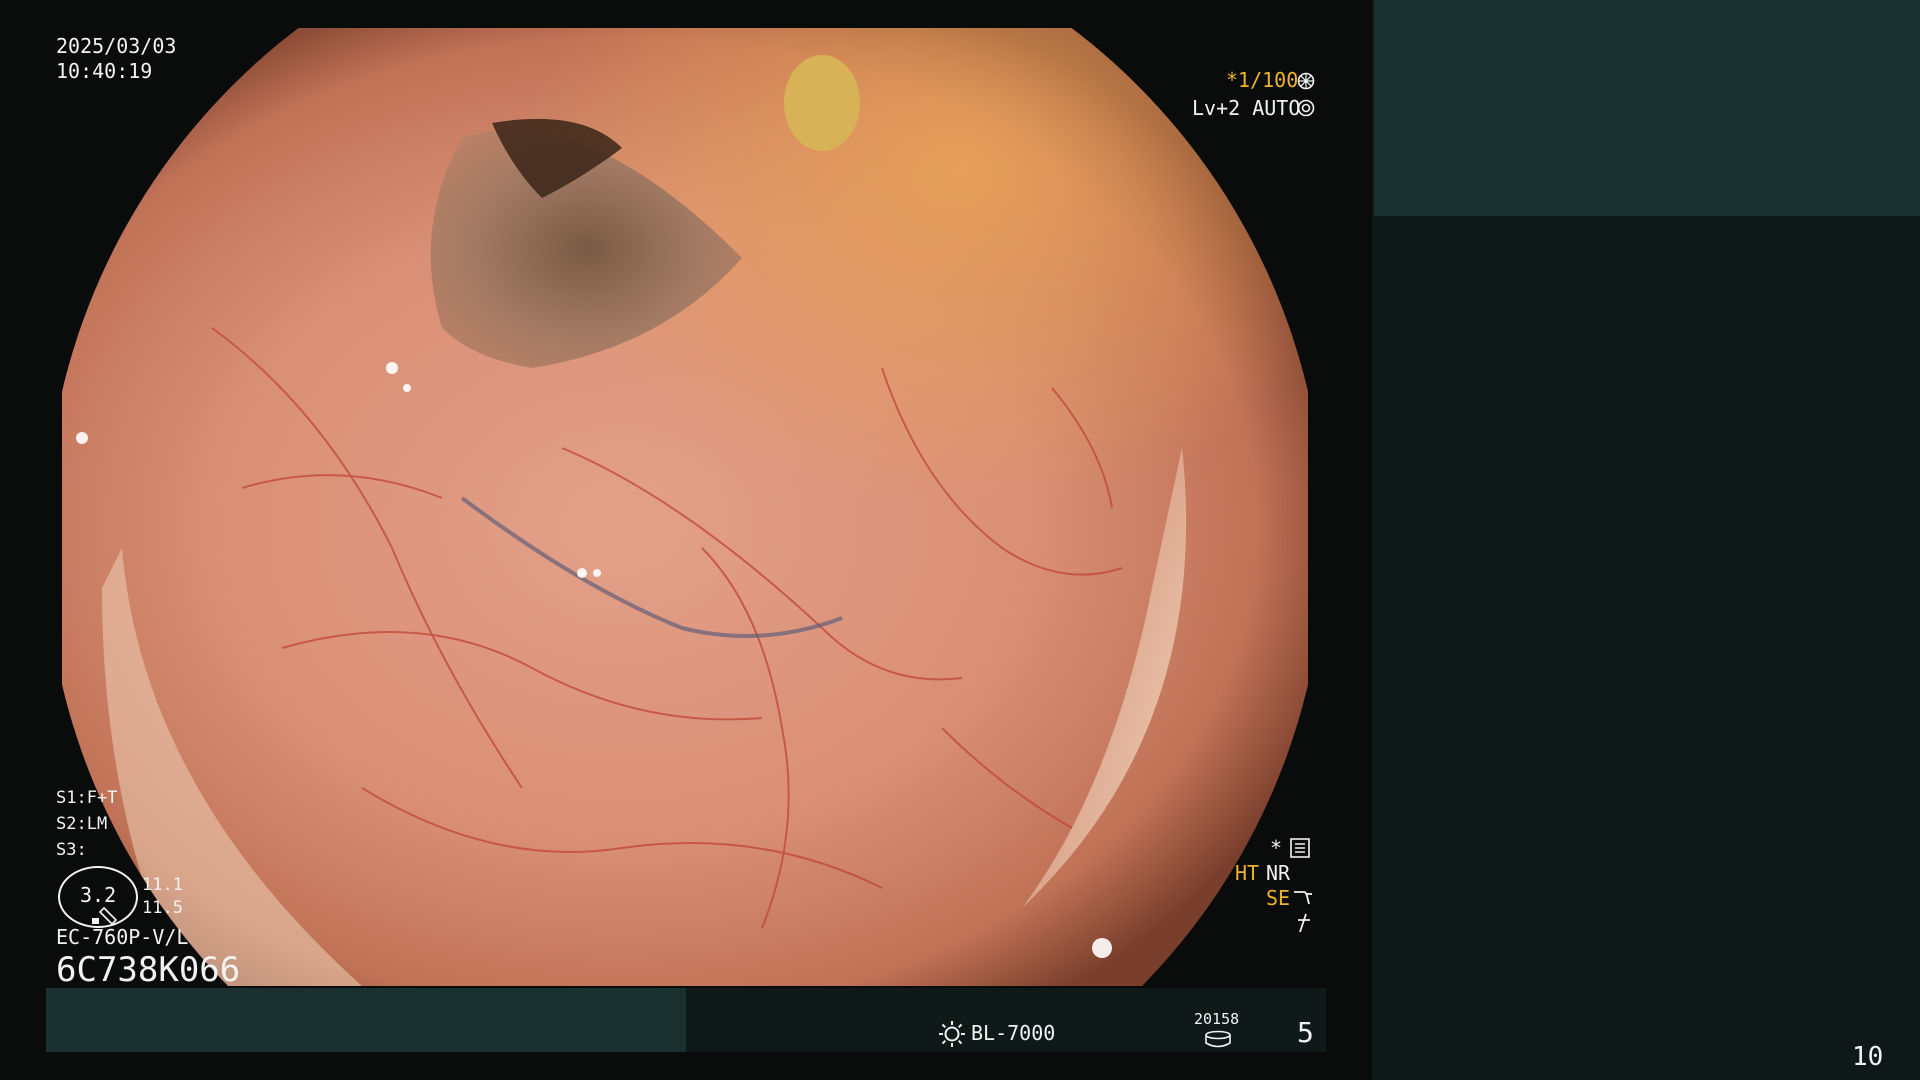 The width and height of the screenshot is (1920, 1080). What do you see at coordinates (116, 46) in the screenshot?
I see `date-label: 2025/03/03` at bounding box center [116, 46].